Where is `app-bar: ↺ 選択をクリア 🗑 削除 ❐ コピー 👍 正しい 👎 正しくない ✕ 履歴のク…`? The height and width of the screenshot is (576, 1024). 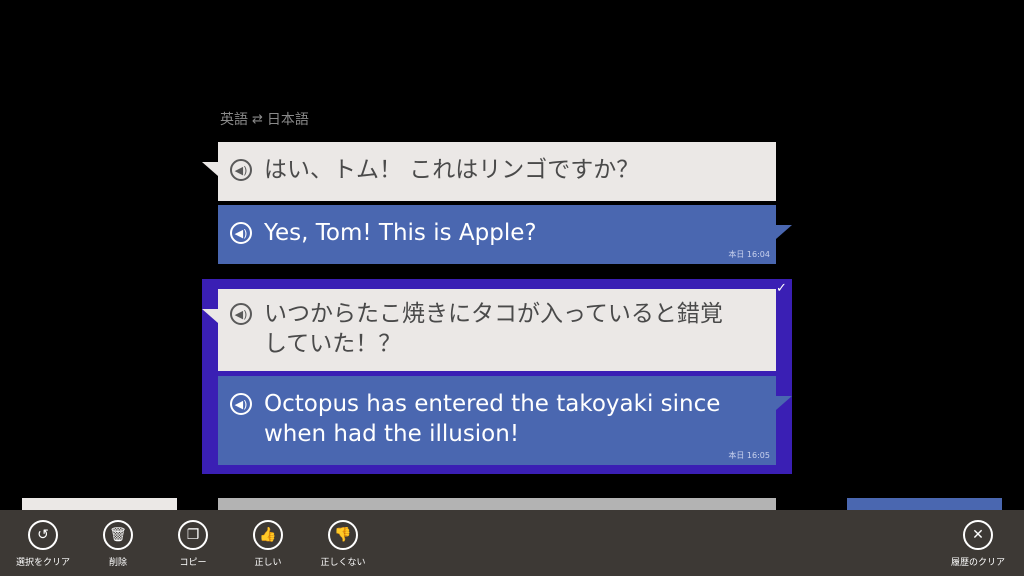 app-bar: ↺ 選択をクリア 🗑 削除 ❐ コピー 👍 正しい 👎 正しくない ✕ 履歴のク… is located at coordinates (512, 543).